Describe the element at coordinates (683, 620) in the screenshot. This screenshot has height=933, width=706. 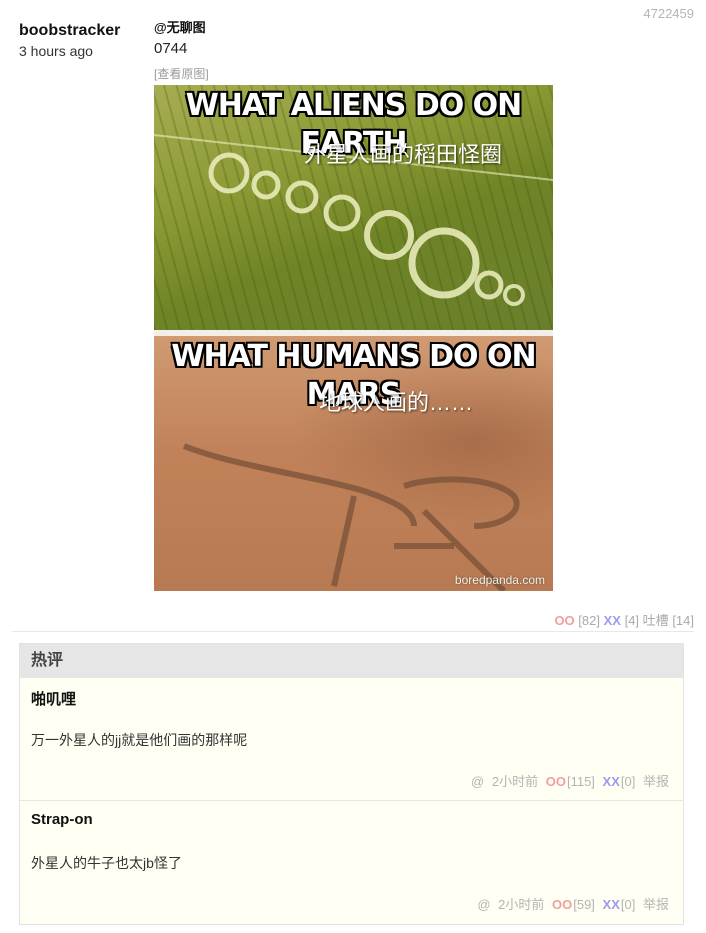
I see `tucao-count: [14]` at that location.